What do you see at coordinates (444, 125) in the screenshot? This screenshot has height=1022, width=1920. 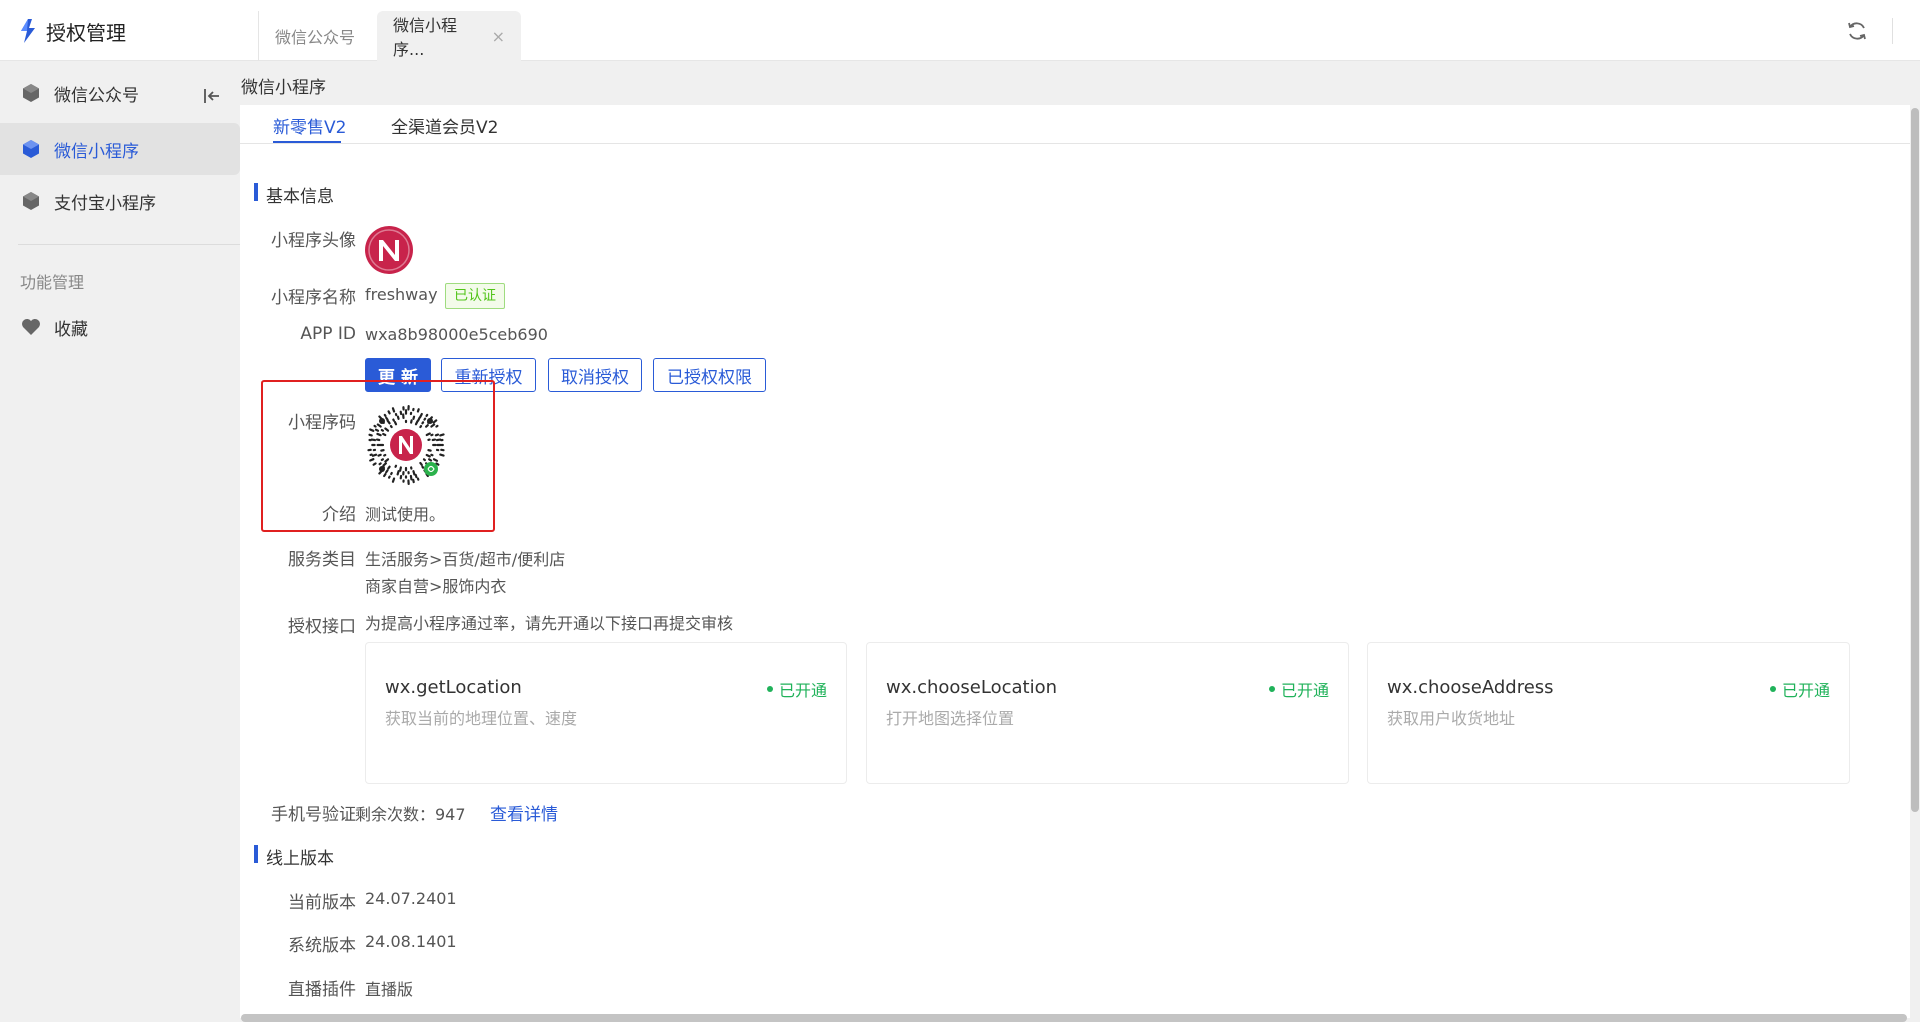 I see `tab-omnichannel-member-v2: 全渠道会员V2` at bounding box center [444, 125].